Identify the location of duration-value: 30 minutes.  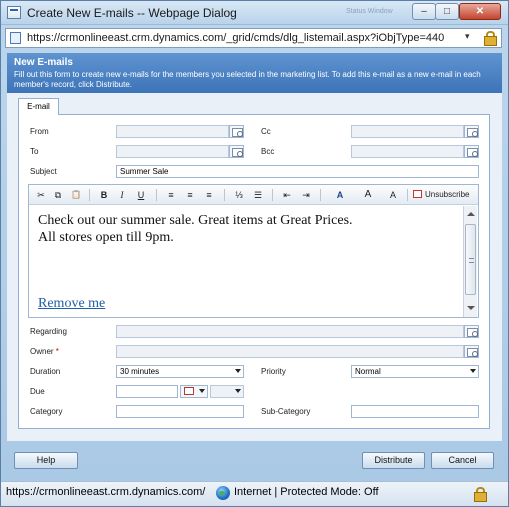
(140, 371).